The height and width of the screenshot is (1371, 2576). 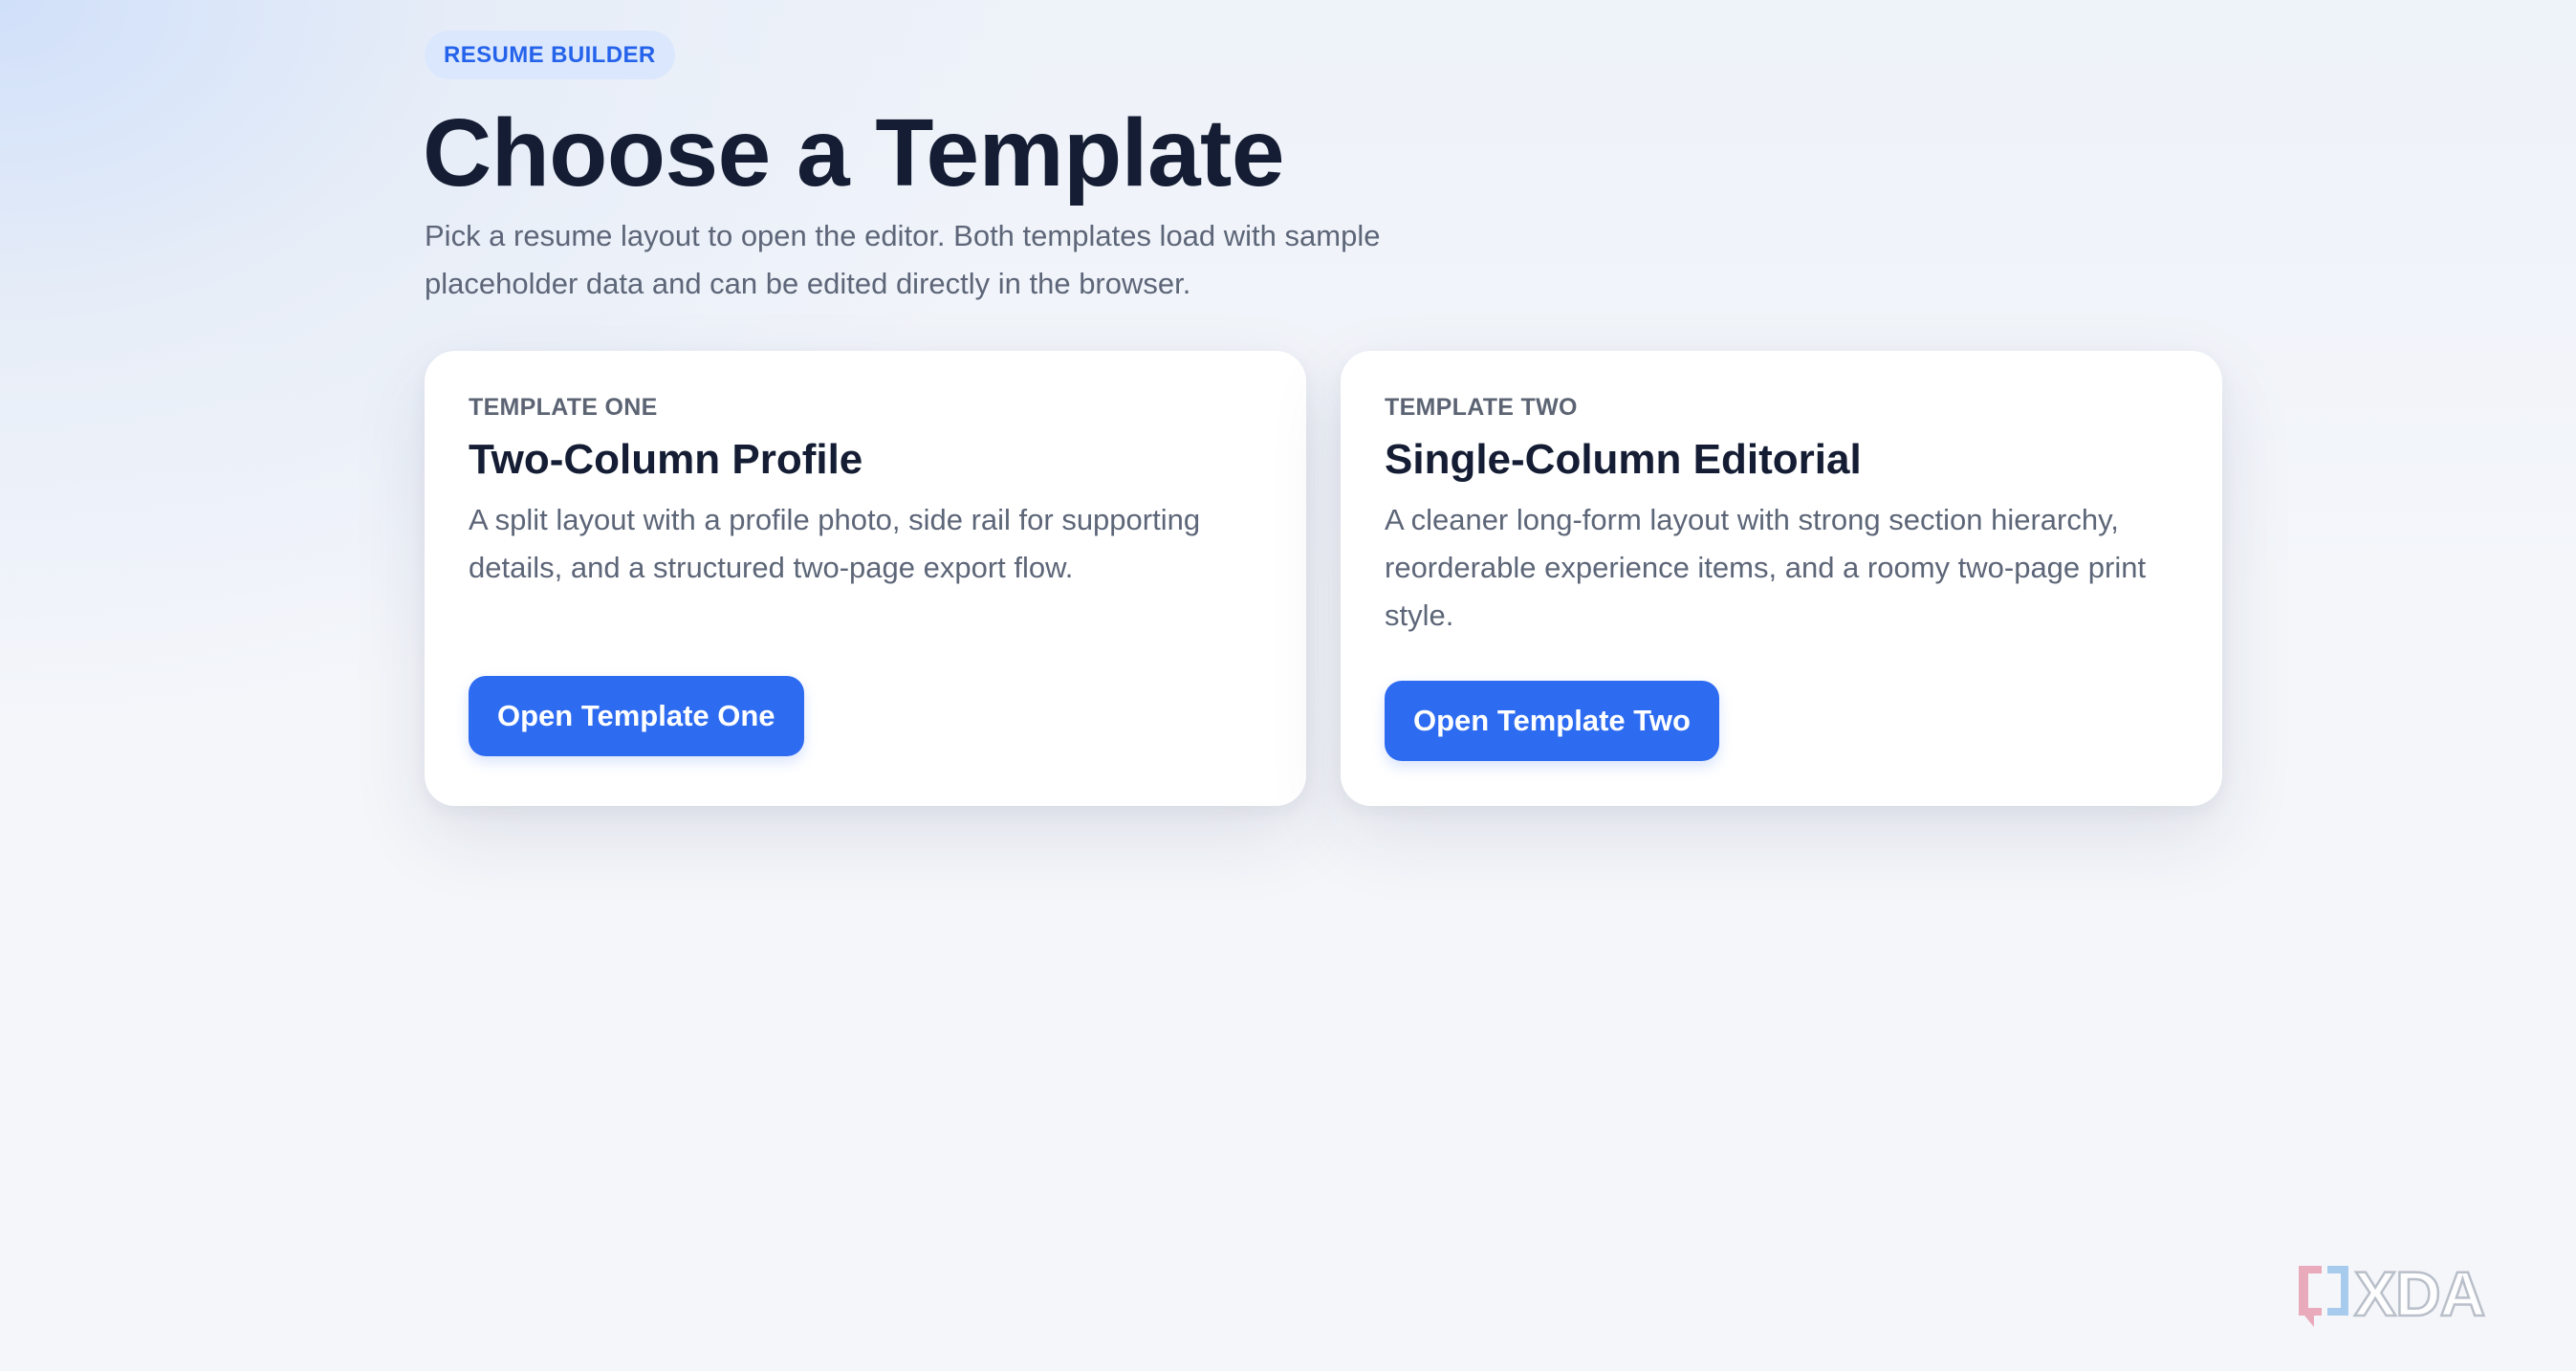 What do you see at coordinates (1481, 407) in the screenshot?
I see `template-two-kicker: TEMPLATE TWO` at bounding box center [1481, 407].